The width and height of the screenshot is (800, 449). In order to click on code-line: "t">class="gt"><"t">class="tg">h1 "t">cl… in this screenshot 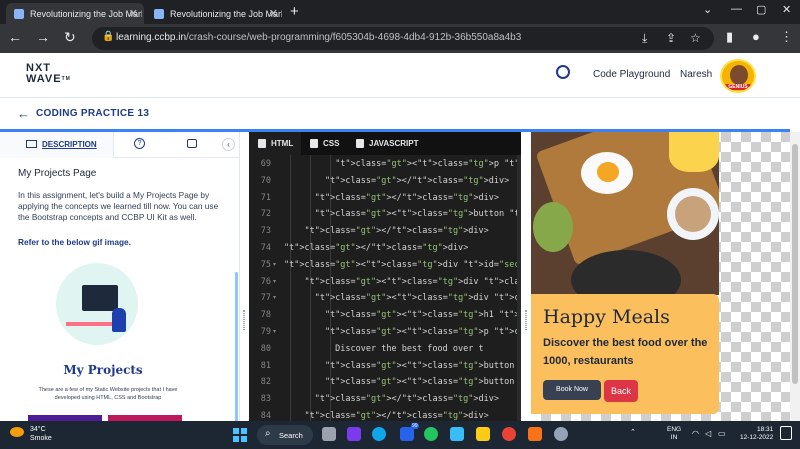, I will do `click(402, 315)`.